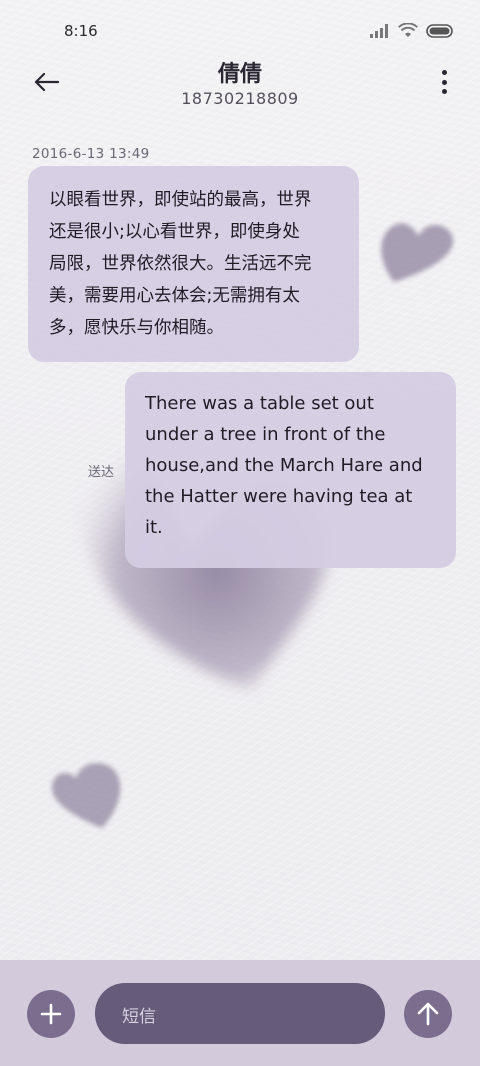  What do you see at coordinates (180, 264) in the screenshot?
I see `message-line: 局限，世界依然很大。生活远不完` at bounding box center [180, 264].